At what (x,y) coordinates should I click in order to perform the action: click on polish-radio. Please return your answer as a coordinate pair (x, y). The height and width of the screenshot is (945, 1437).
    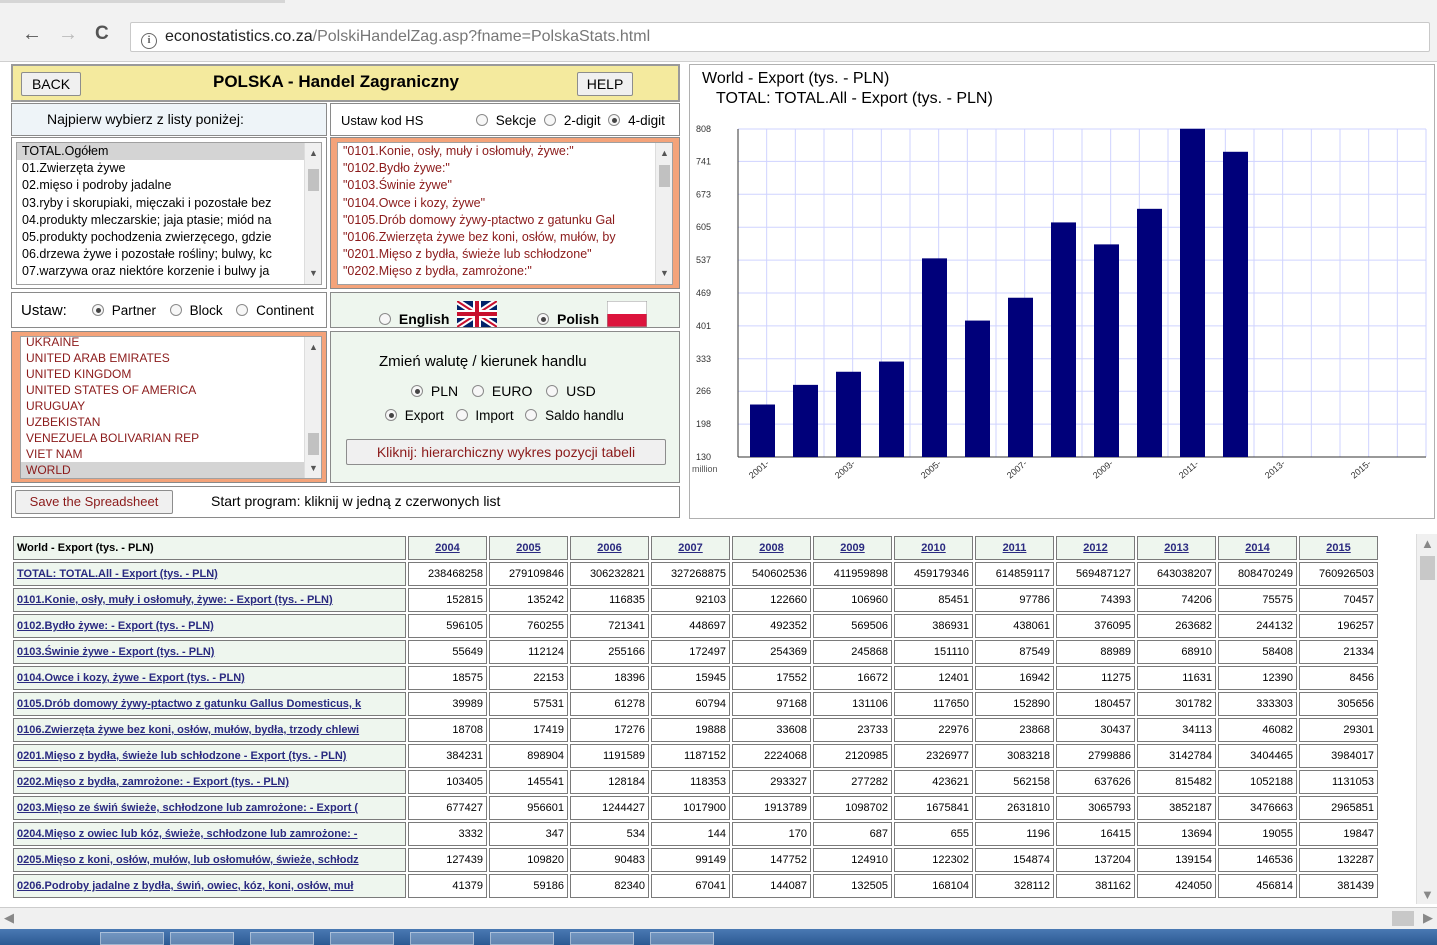
    Looking at the image, I should click on (543, 319).